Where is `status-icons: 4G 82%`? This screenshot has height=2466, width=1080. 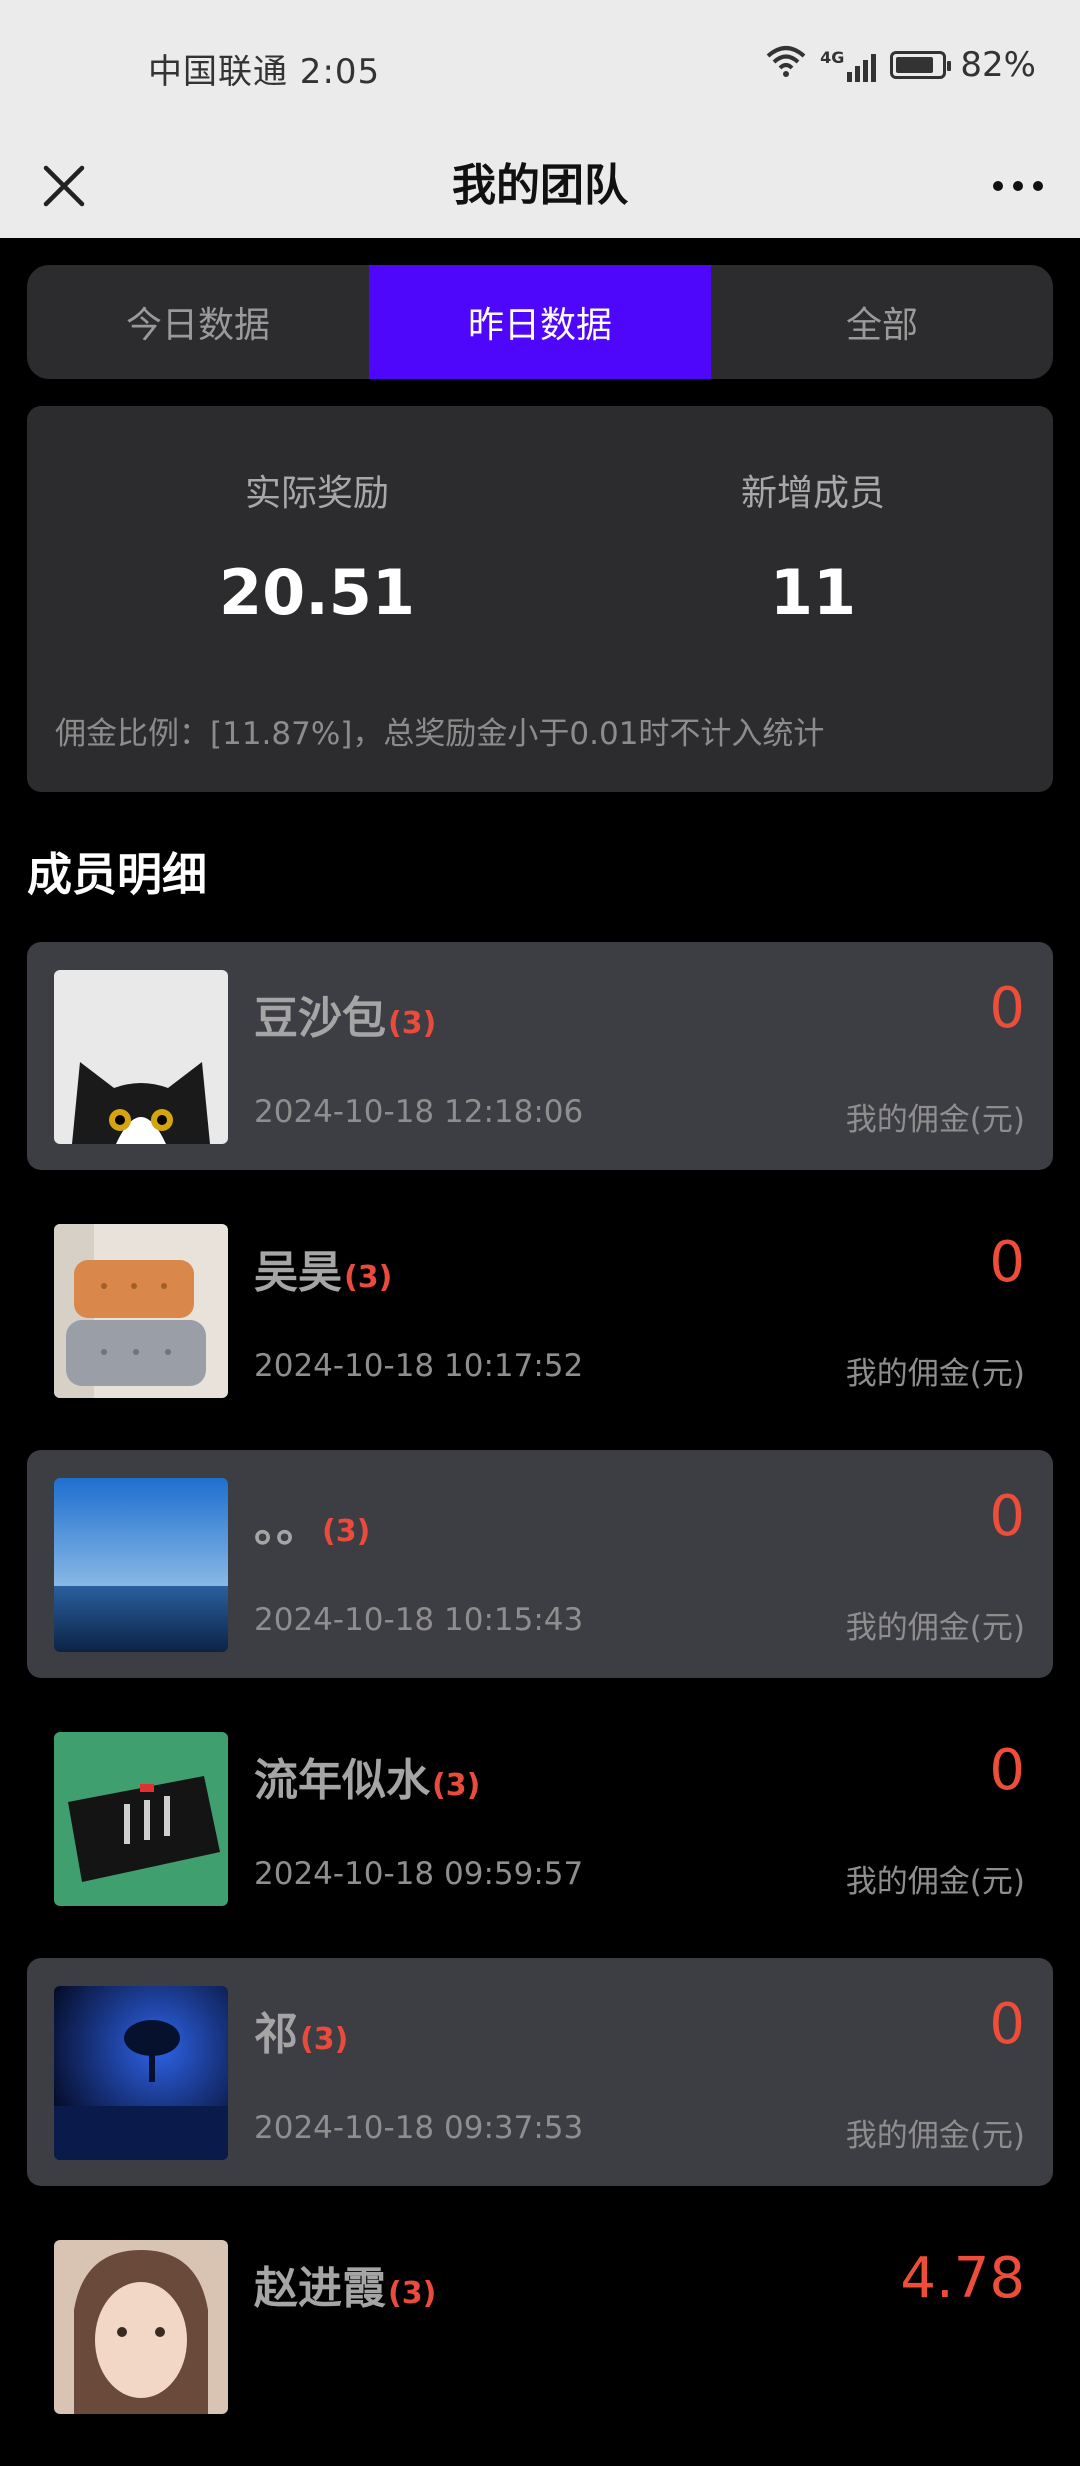
status-icons: 4G 82% is located at coordinates (901, 65).